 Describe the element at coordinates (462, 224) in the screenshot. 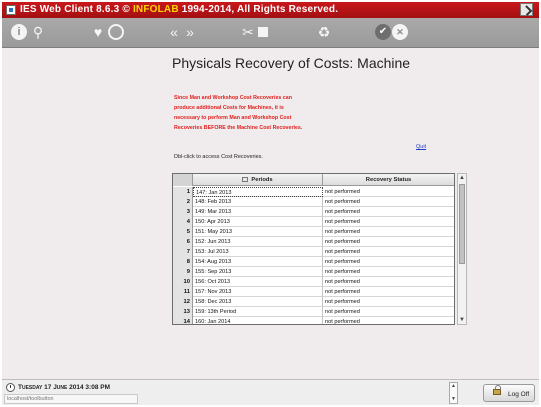

I see `scroll-thumb` at that location.